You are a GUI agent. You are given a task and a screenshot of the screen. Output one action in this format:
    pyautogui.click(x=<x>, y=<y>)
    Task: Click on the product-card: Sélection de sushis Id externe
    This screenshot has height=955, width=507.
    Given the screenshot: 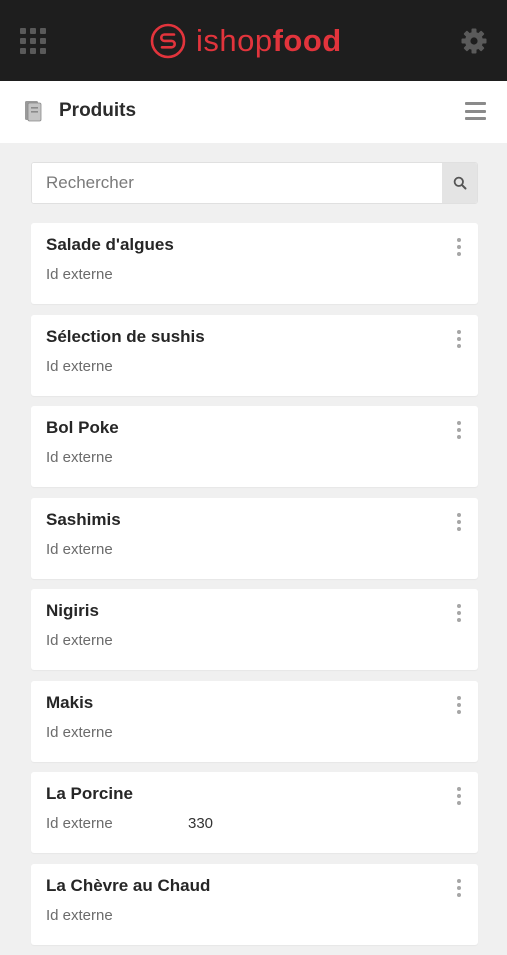 What is the action you would take?
    pyautogui.click(x=254, y=355)
    